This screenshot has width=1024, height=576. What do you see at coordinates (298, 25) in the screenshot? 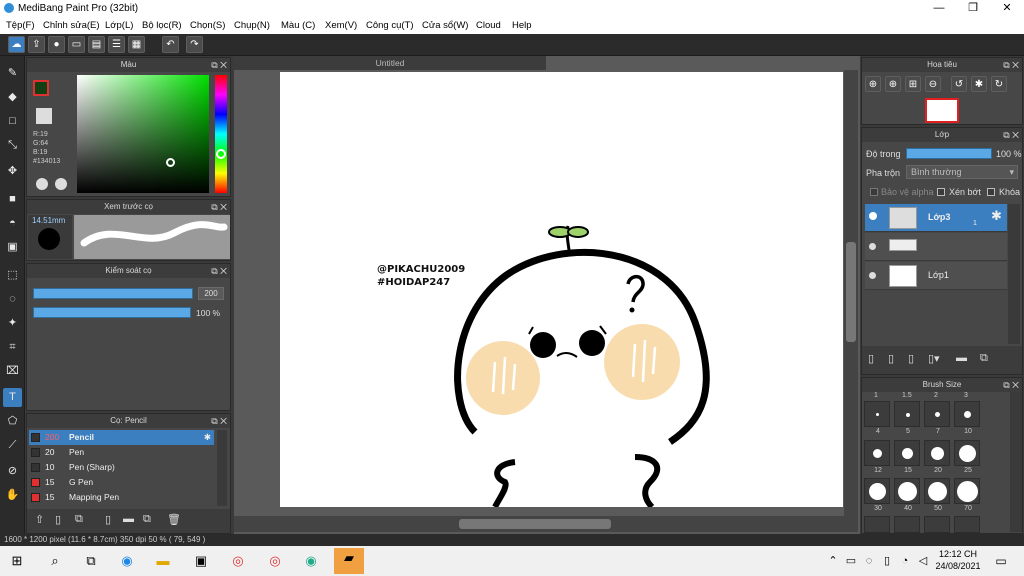
I see `menu-color: Màu (C)` at bounding box center [298, 25].